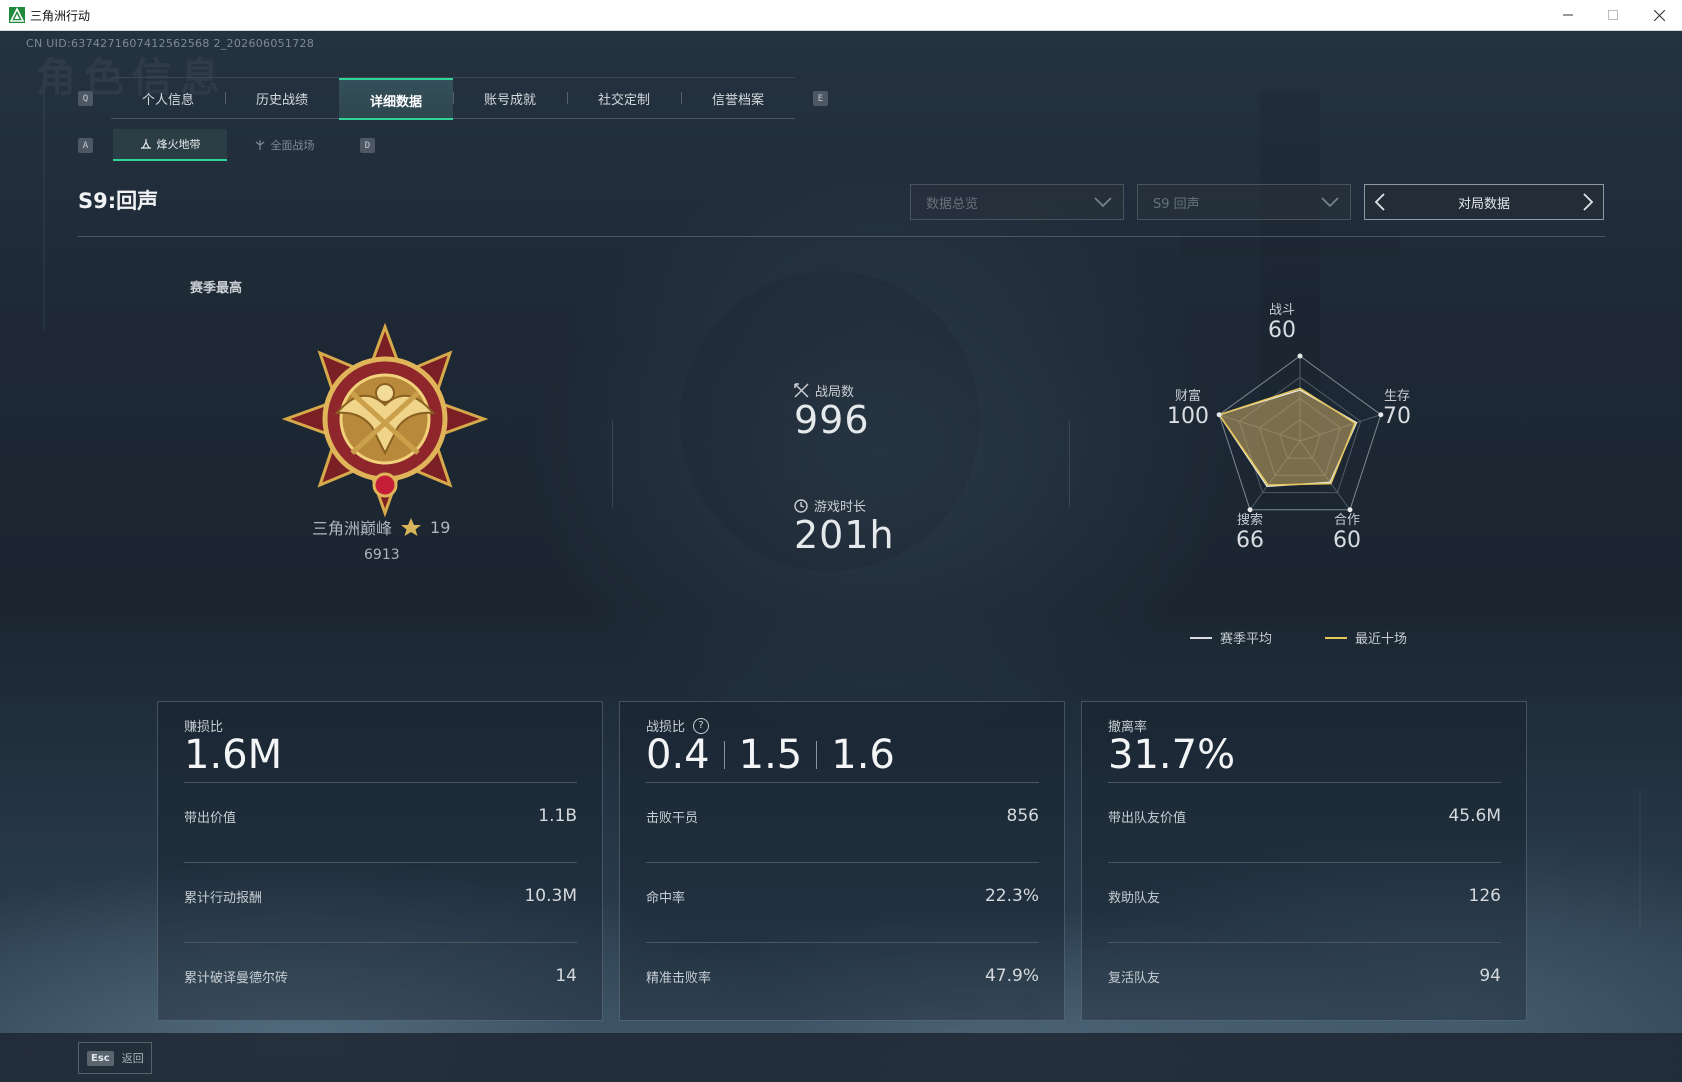 The height and width of the screenshot is (1082, 1682). I want to click on stat-value: 47.9%, so click(1011, 976).